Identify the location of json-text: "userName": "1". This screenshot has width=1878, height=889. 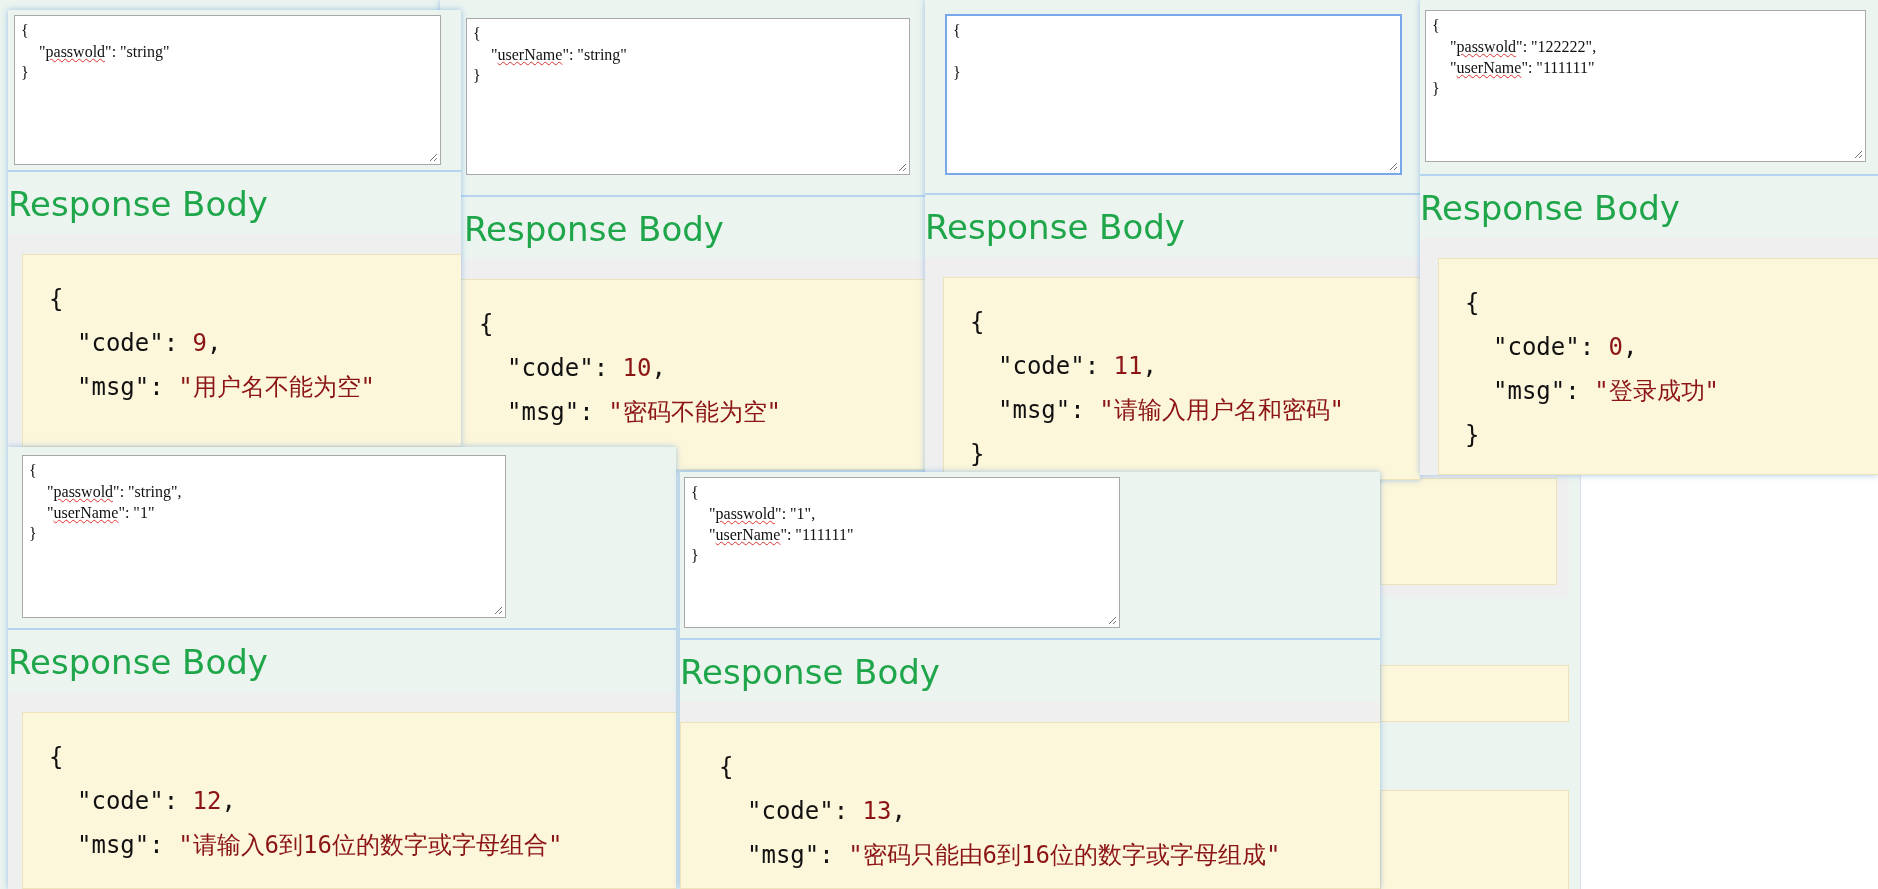
(100, 512).